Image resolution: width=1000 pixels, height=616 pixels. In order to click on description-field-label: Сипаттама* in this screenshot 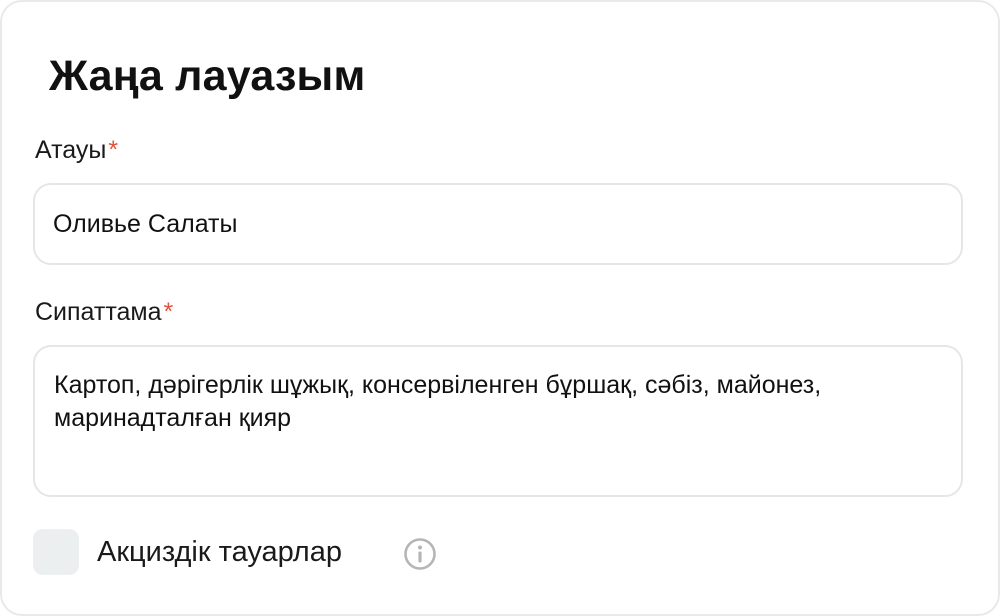, I will do `click(104, 312)`.